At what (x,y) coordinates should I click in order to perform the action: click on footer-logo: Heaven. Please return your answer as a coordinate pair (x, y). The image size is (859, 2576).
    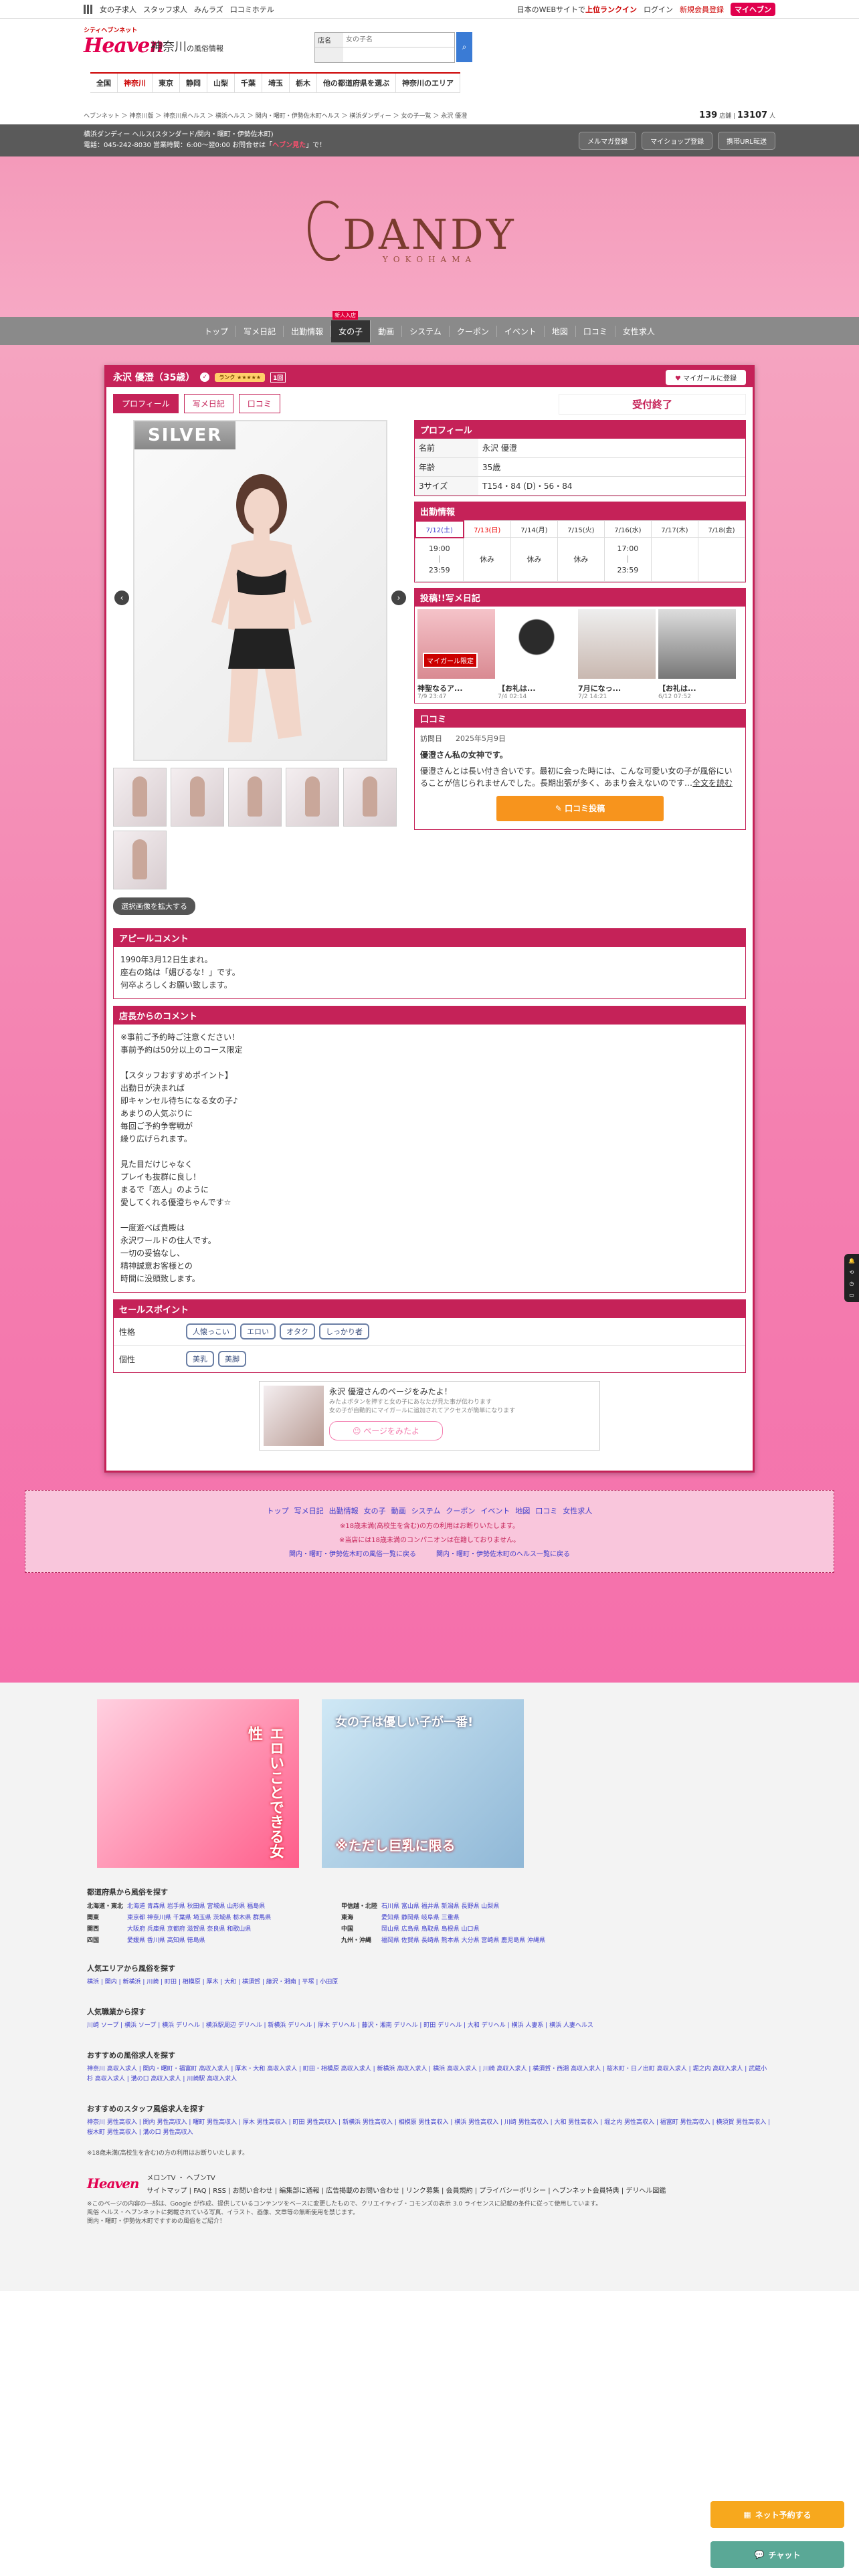
    Looking at the image, I should click on (113, 2183).